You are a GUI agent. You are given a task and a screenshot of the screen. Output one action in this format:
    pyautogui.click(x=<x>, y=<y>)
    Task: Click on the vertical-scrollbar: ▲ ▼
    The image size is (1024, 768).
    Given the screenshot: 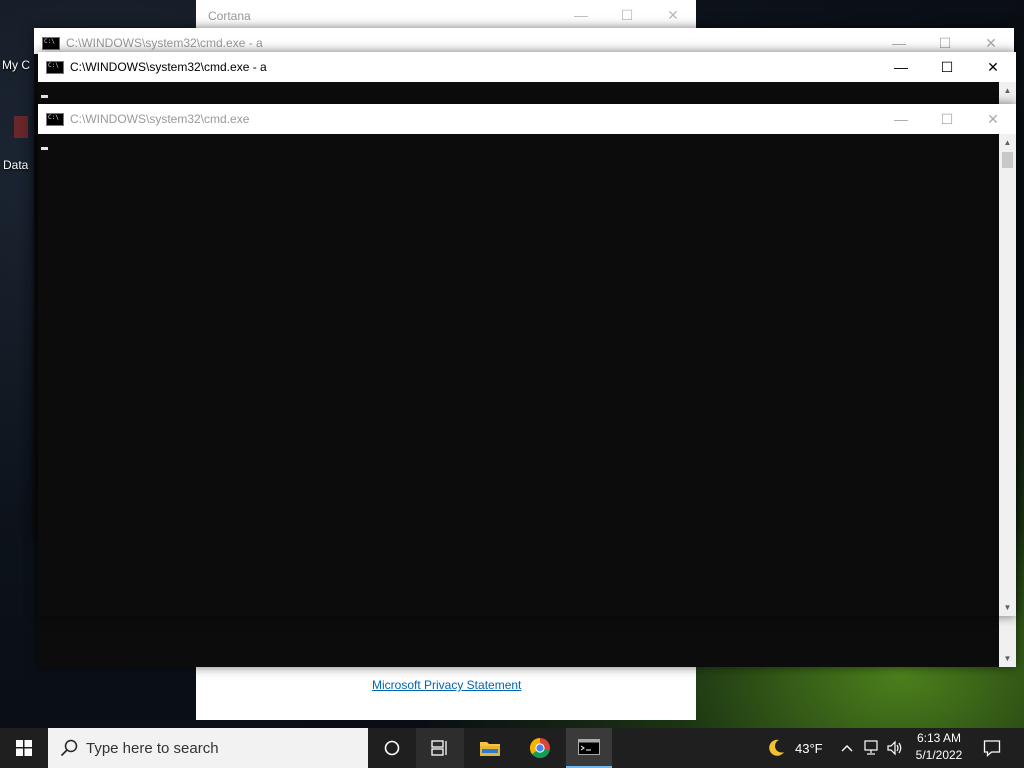 What is the action you would take?
    pyautogui.click(x=1007, y=375)
    